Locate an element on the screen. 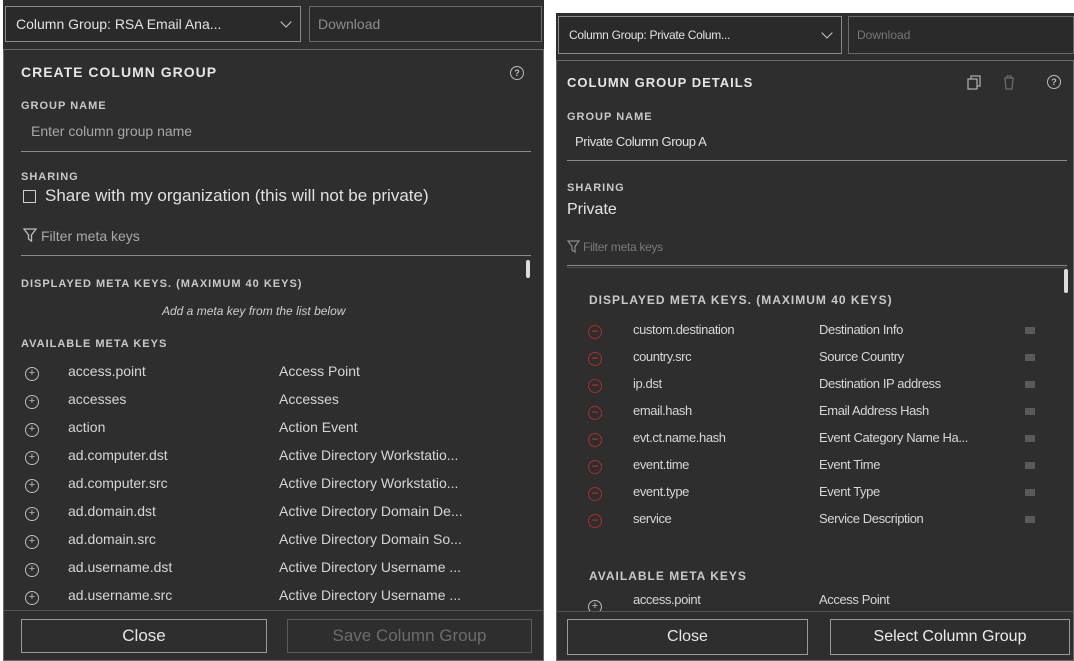  panel-title: COLUMN GROUP DETAILS is located at coordinates (660, 82).